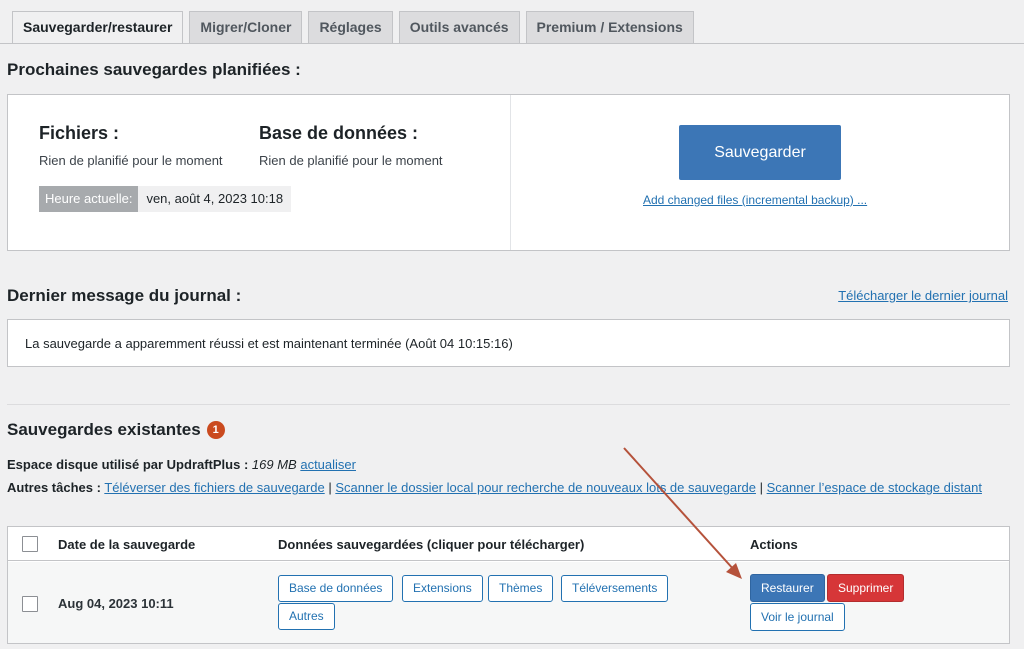  What do you see at coordinates (328, 464) in the screenshot?
I see `refresh-link: actualiser` at bounding box center [328, 464].